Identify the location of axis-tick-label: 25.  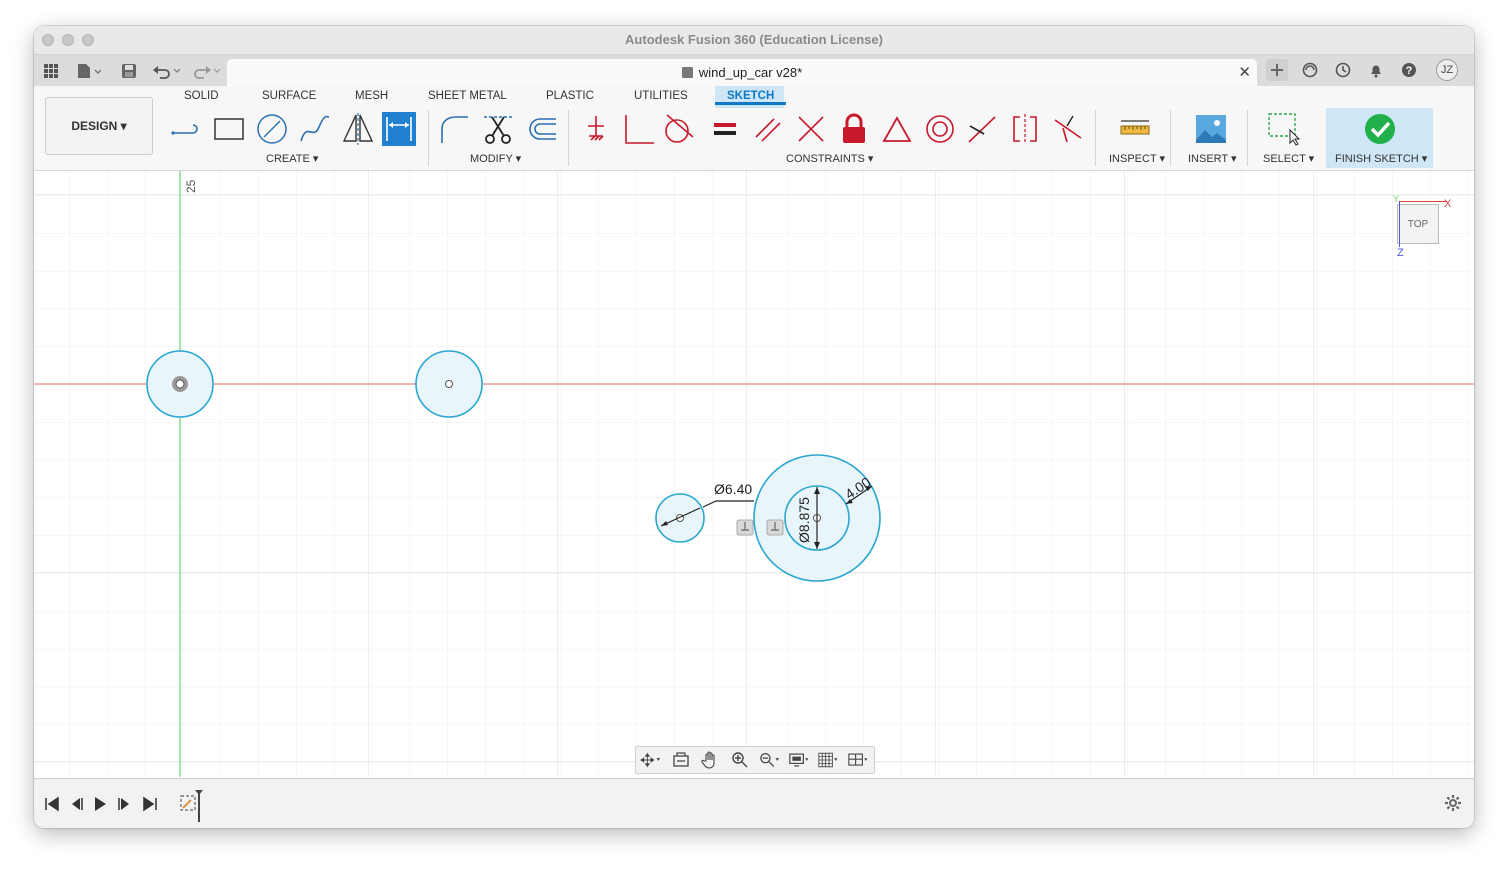
(191, 186).